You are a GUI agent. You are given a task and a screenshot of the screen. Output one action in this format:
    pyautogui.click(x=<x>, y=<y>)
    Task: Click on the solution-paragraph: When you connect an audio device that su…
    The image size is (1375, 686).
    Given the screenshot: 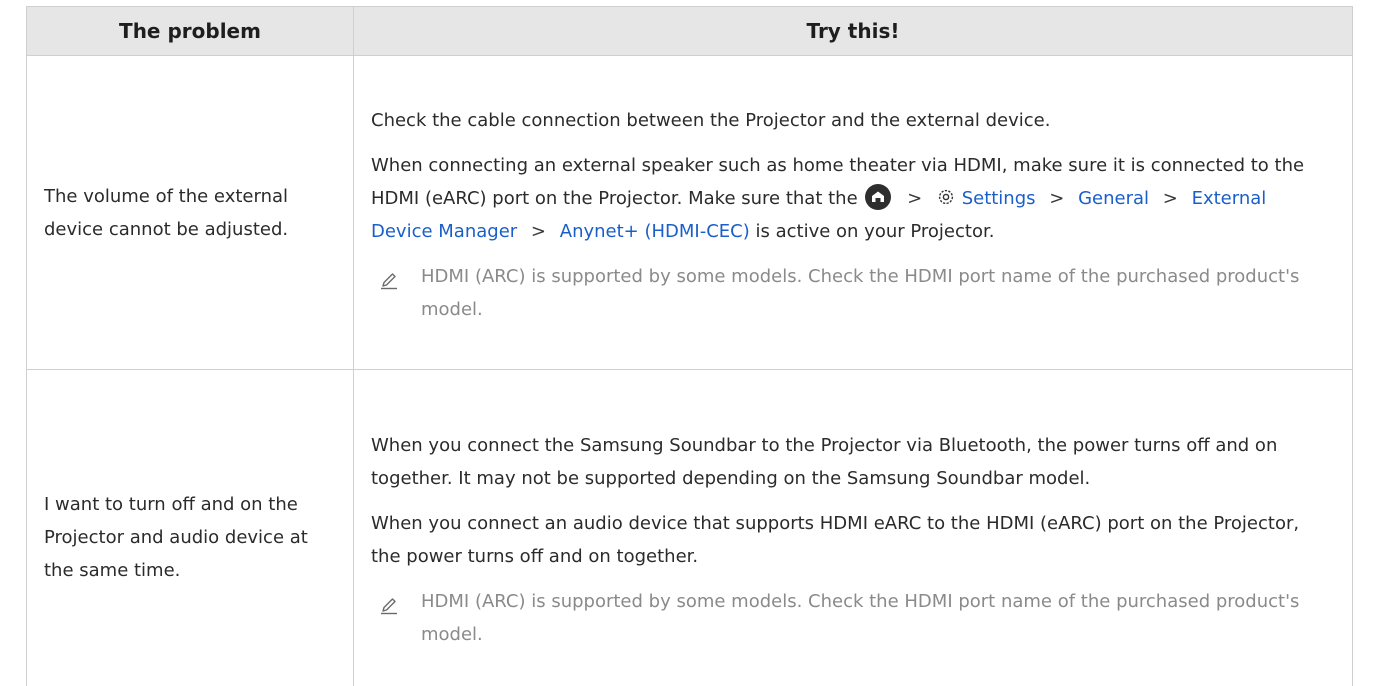 What is the action you would take?
    pyautogui.click(x=835, y=539)
    